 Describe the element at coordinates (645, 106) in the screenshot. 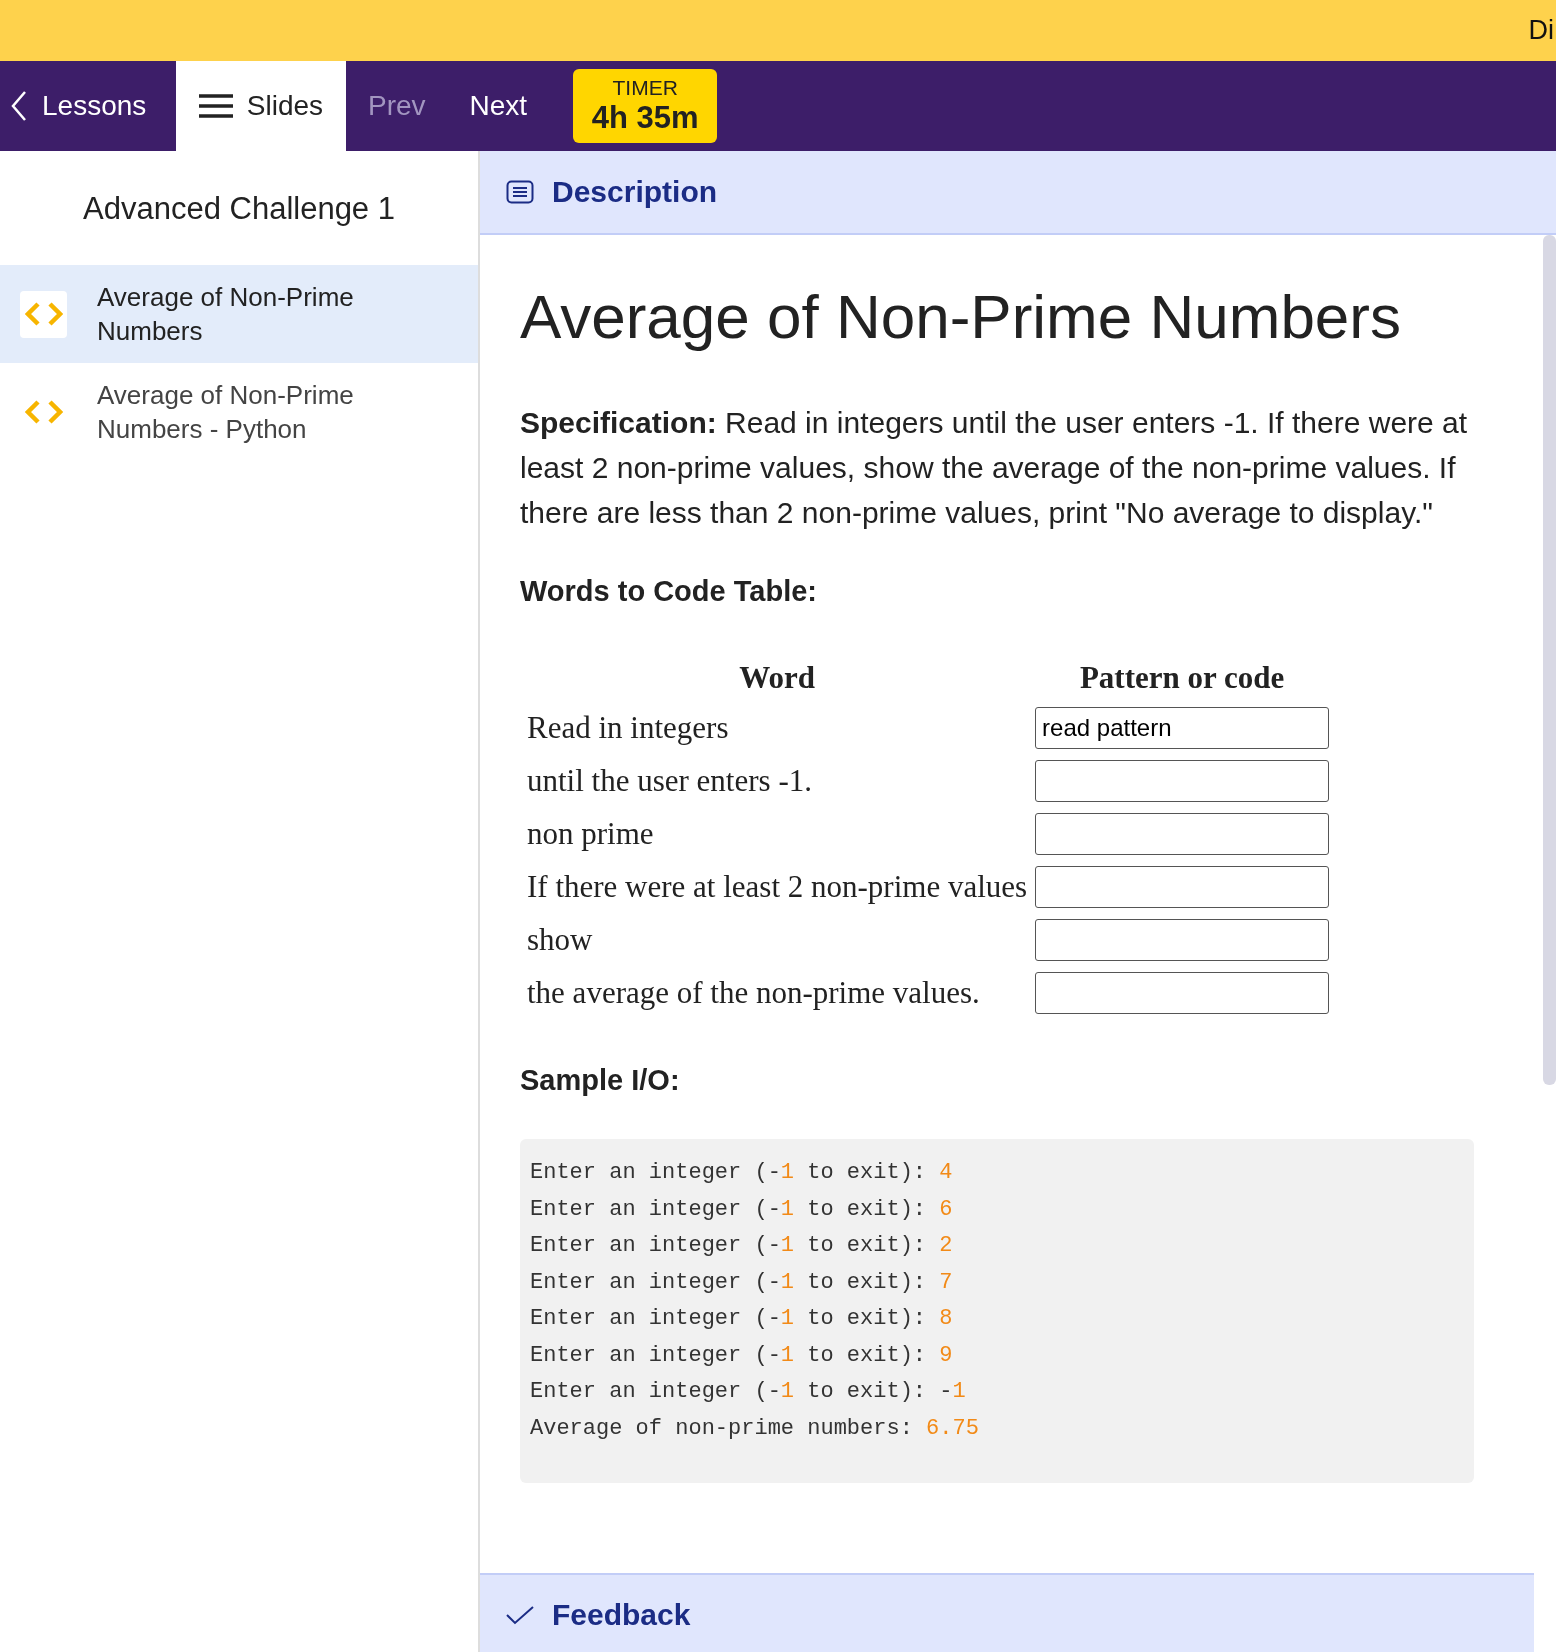

I see `timer-badge: TIMER 4h 35m` at that location.